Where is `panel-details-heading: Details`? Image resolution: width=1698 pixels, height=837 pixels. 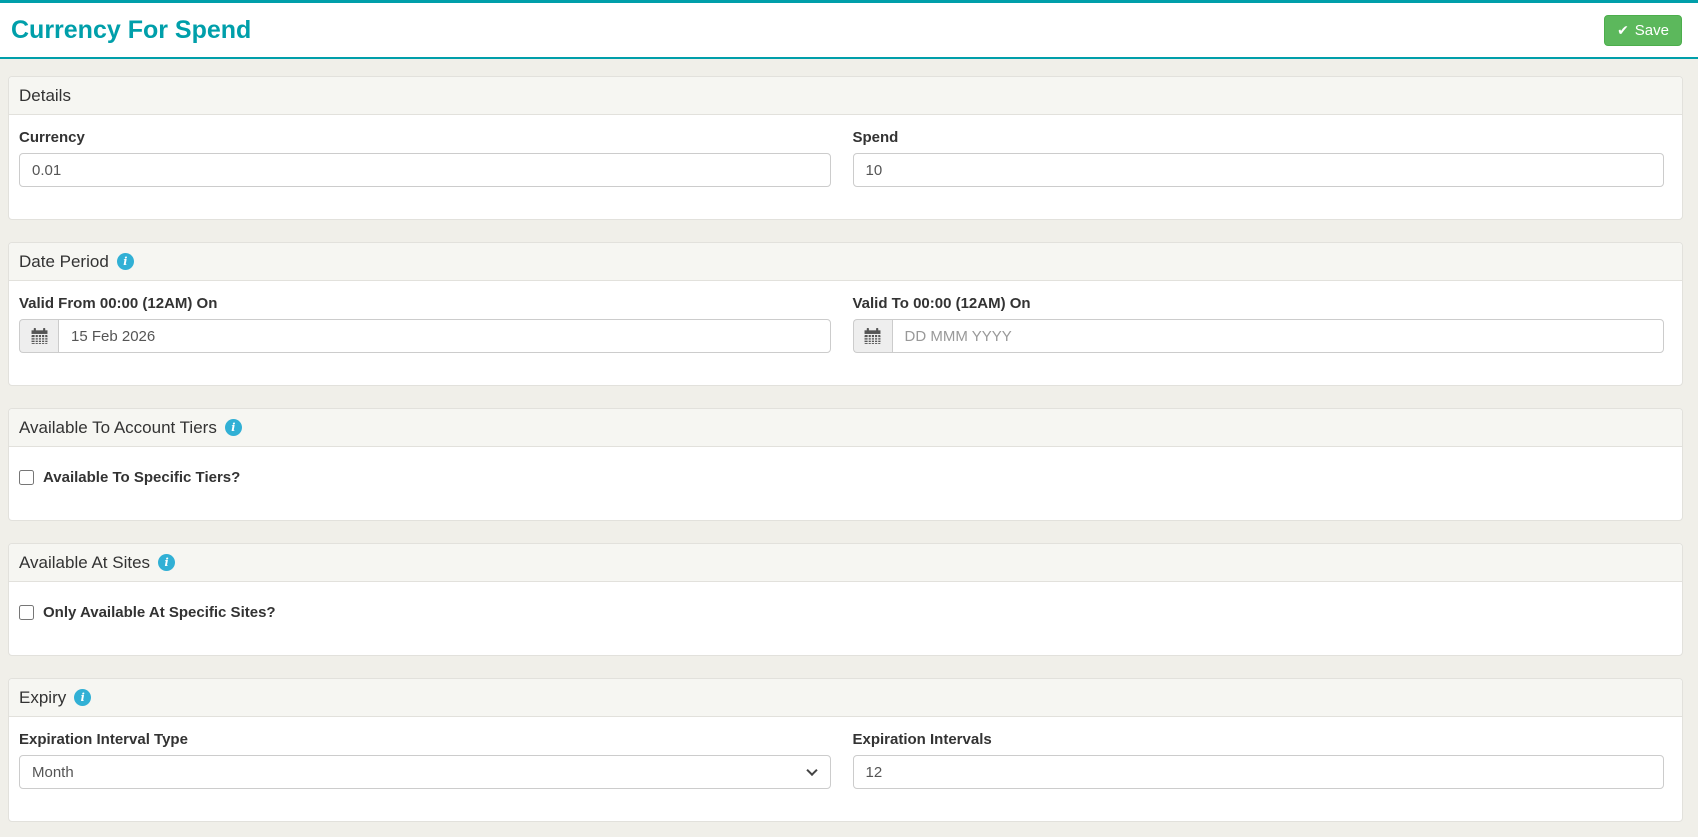 panel-details-heading: Details is located at coordinates (845, 96).